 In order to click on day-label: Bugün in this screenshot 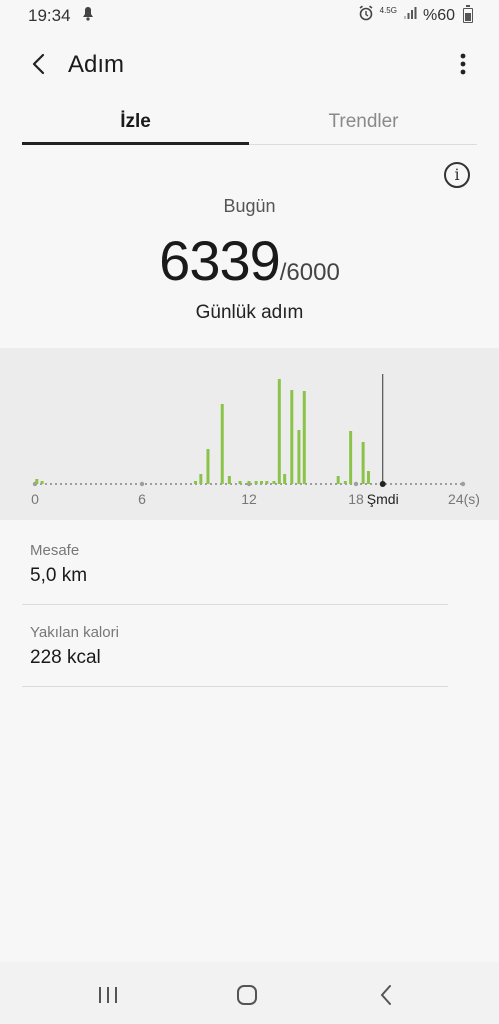, I will do `click(249, 206)`.